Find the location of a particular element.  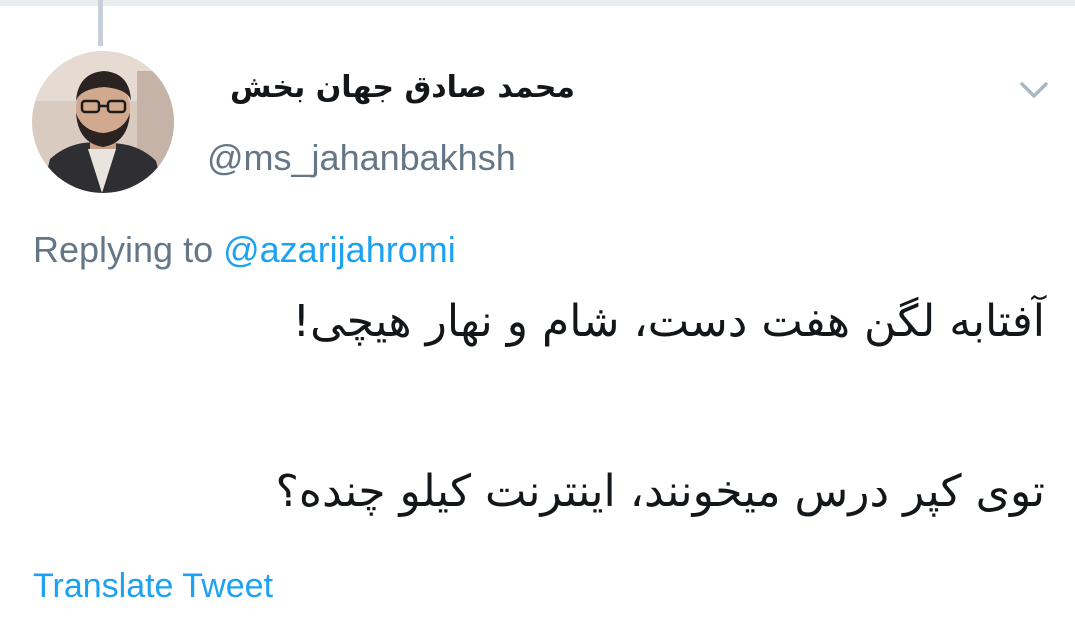

translate-tweet-link: Translate Tweet is located at coordinates (153, 586).